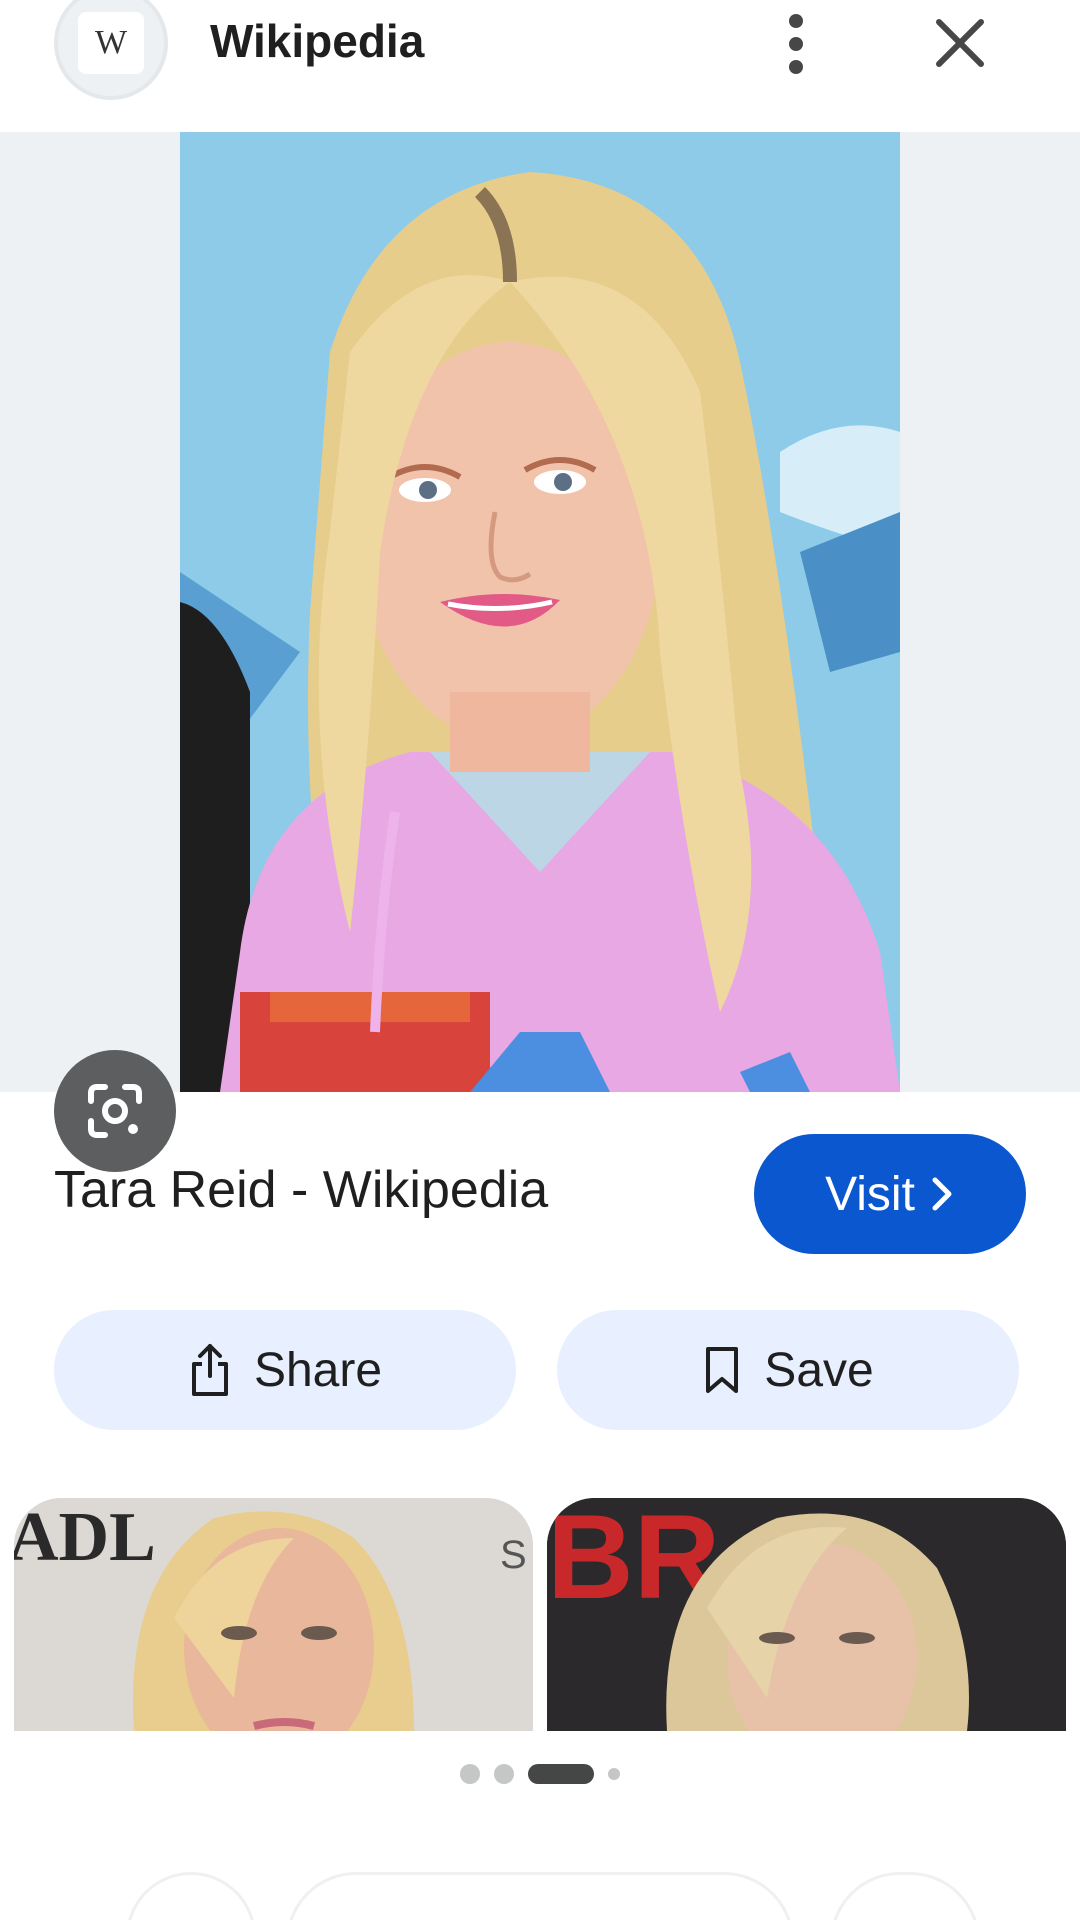 The width and height of the screenshot is (1080, 1920). Describe the element at coordinates (540, 1614) in the screenshot. I see `related-images: ADL S BR` at that location.